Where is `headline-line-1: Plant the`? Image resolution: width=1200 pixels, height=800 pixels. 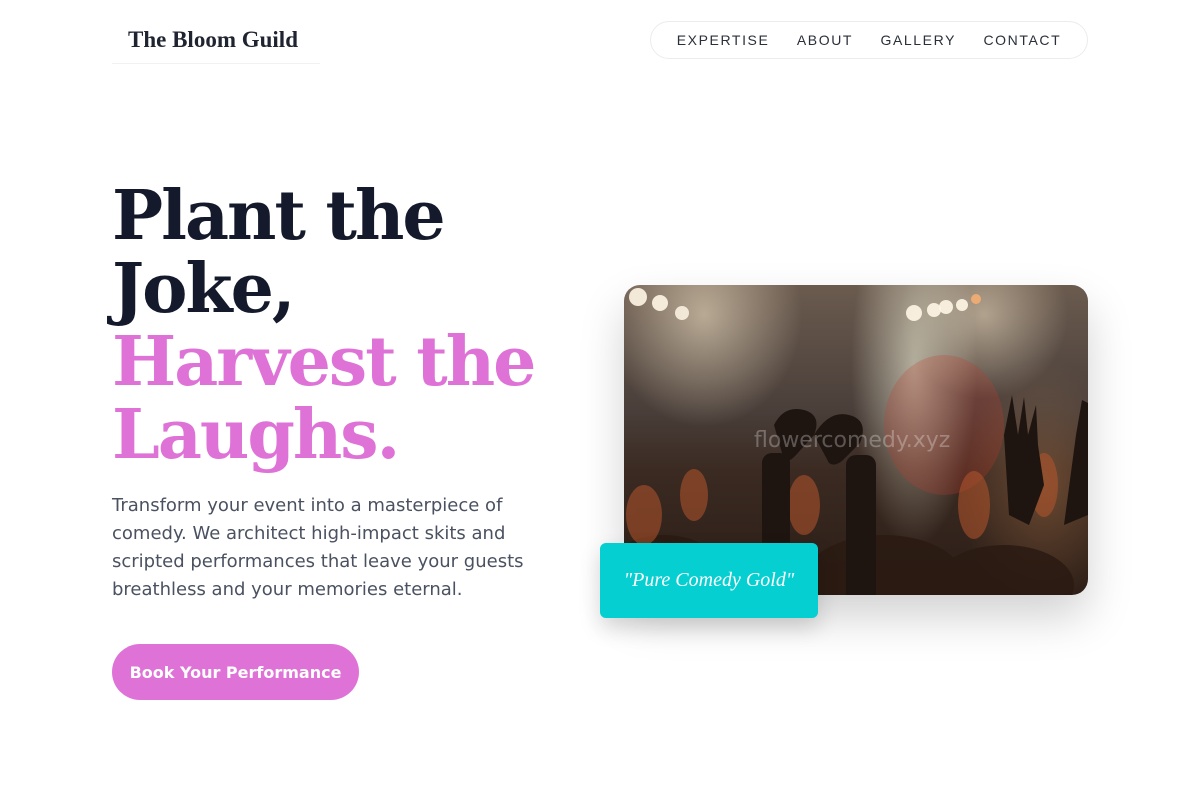 headline-line-1: Plant the is located at coordinates (279, 216).